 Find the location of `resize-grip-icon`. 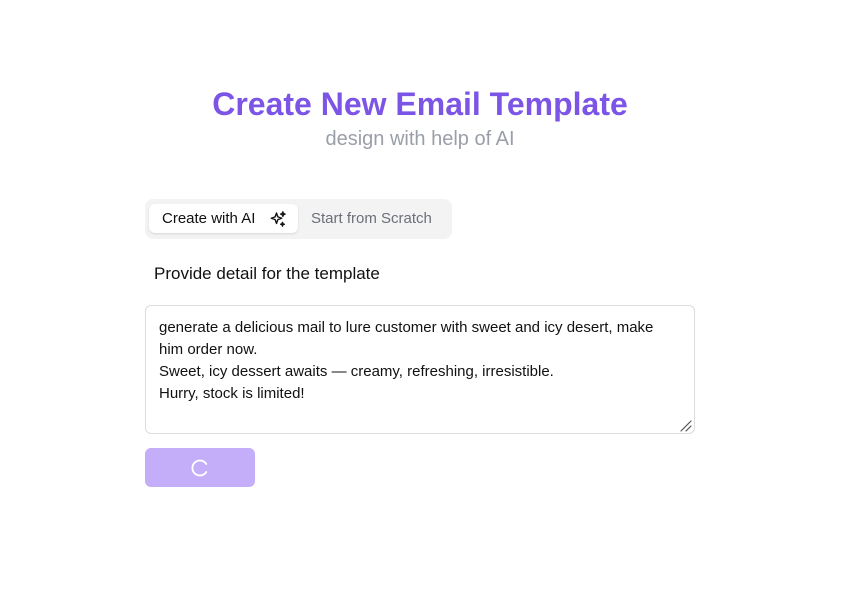

resize-grip-icon is located at coordinates (685, 425).